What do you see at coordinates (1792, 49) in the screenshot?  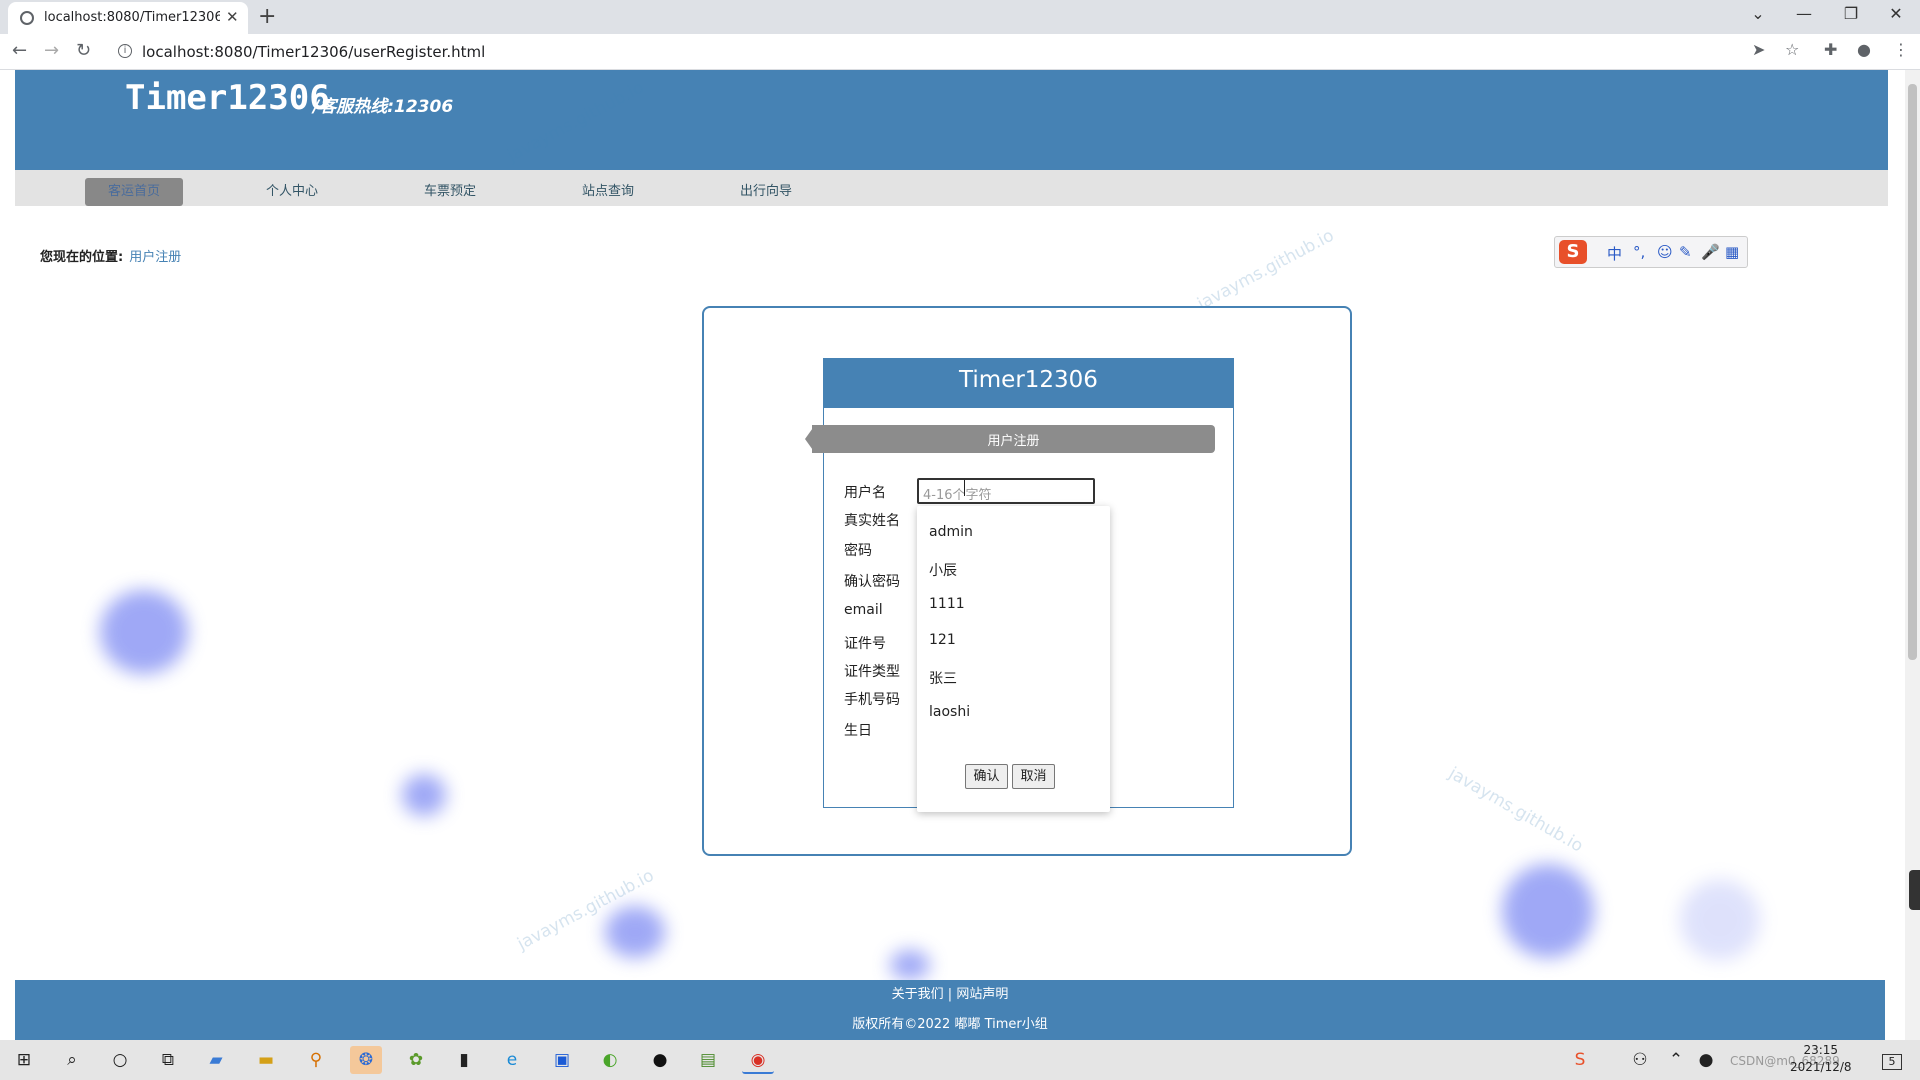 I see `bookmark-star-icon: ☆` at bounding box center [1792, 49].